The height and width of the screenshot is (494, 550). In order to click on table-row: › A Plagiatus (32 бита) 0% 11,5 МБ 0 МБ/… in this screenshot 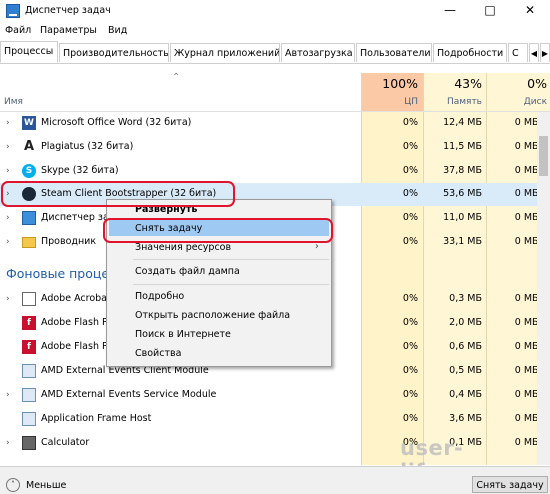, I will do `click(275, 147)`.